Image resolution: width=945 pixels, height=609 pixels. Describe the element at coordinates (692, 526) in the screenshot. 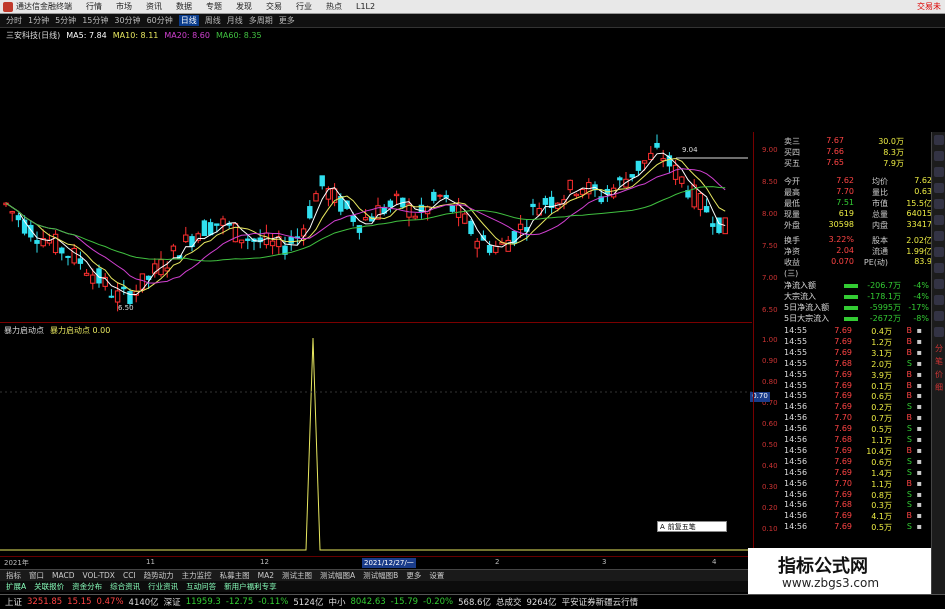

I see `fuquan-popup: A 前复五笔` at that location.